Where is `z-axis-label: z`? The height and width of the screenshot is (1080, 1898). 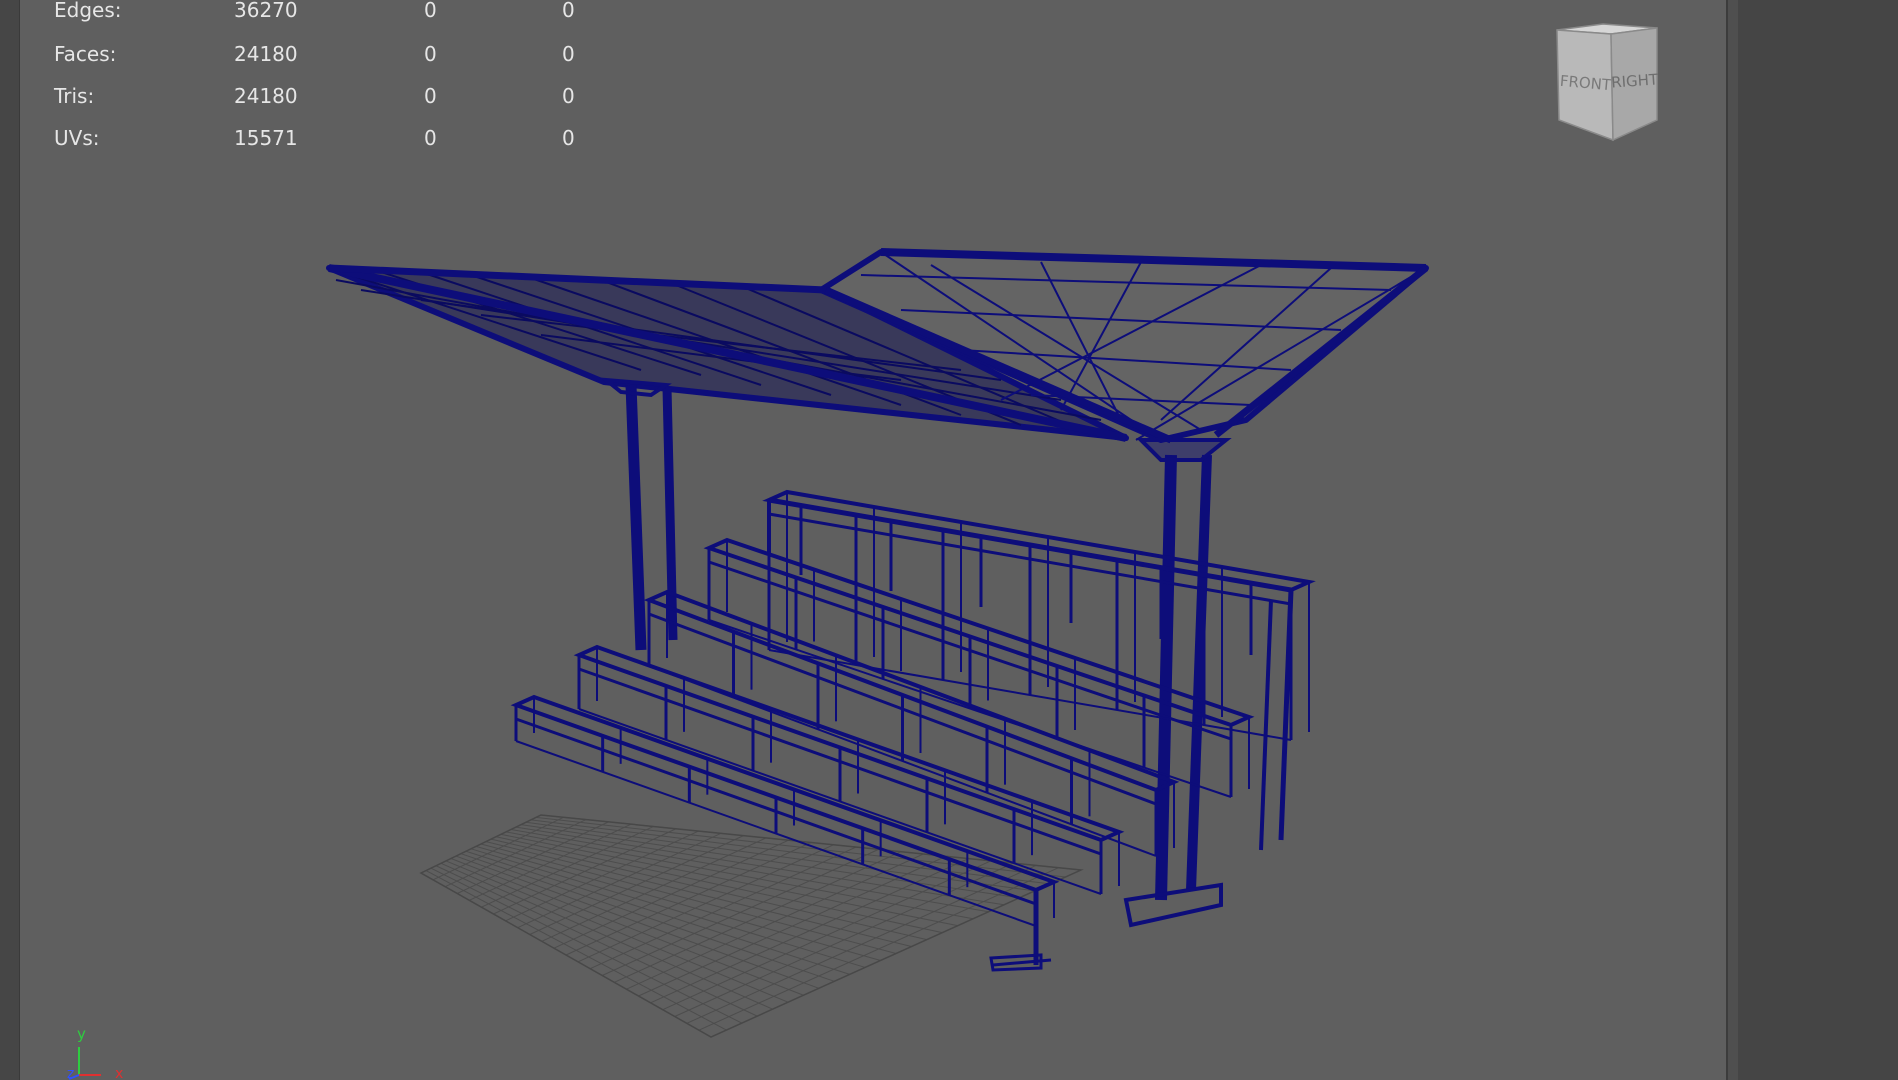
z-axis-label: z is located at coordinates (70, 1073).